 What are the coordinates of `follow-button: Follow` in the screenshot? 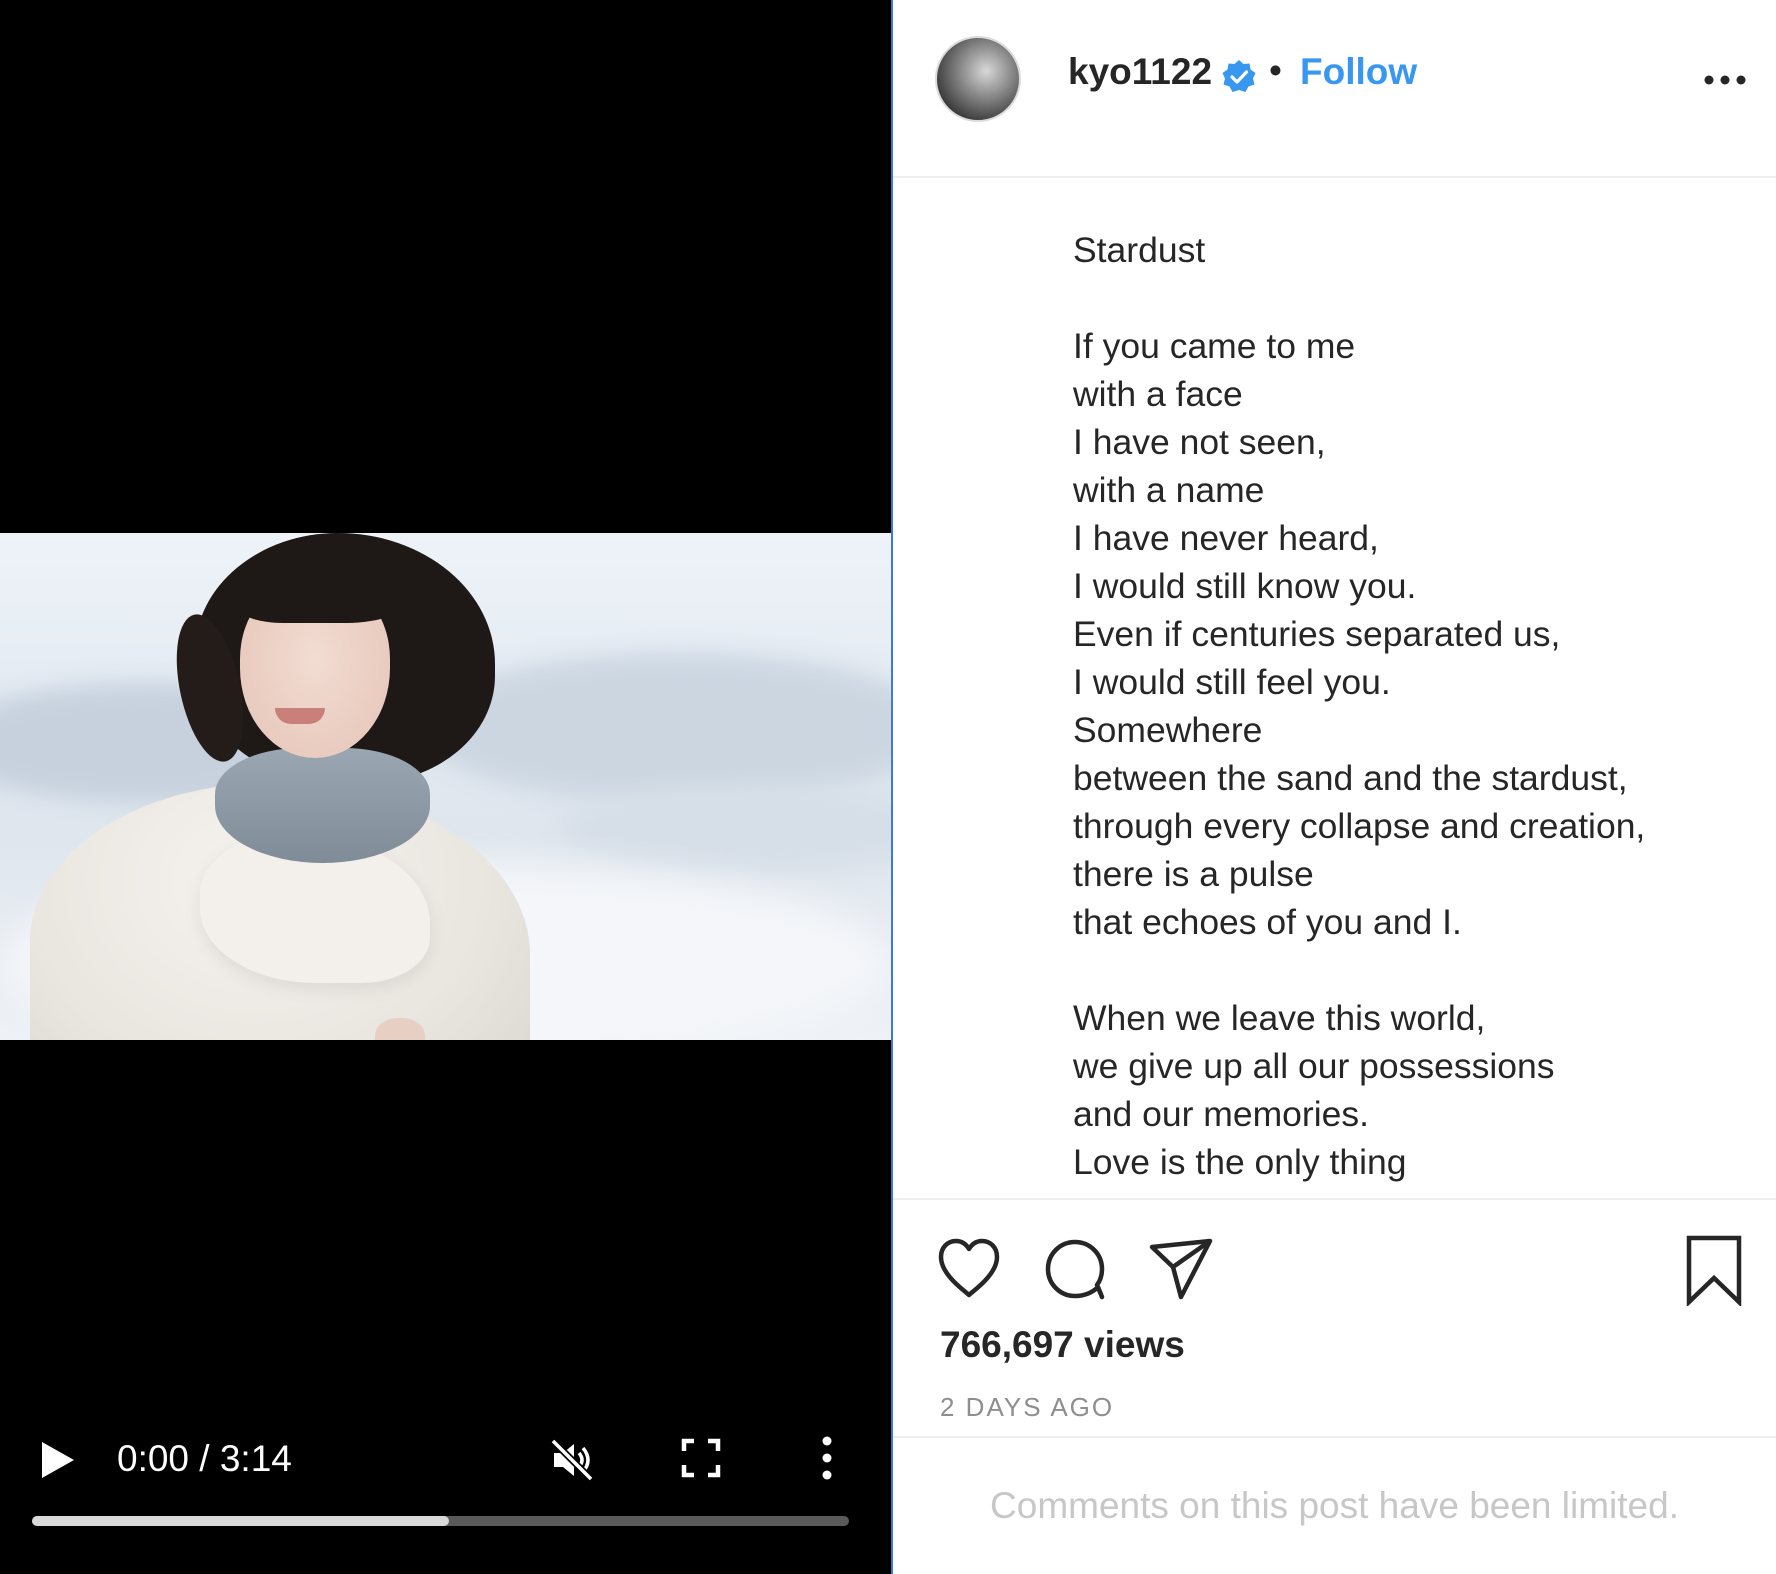 It's located at (1358, 72).